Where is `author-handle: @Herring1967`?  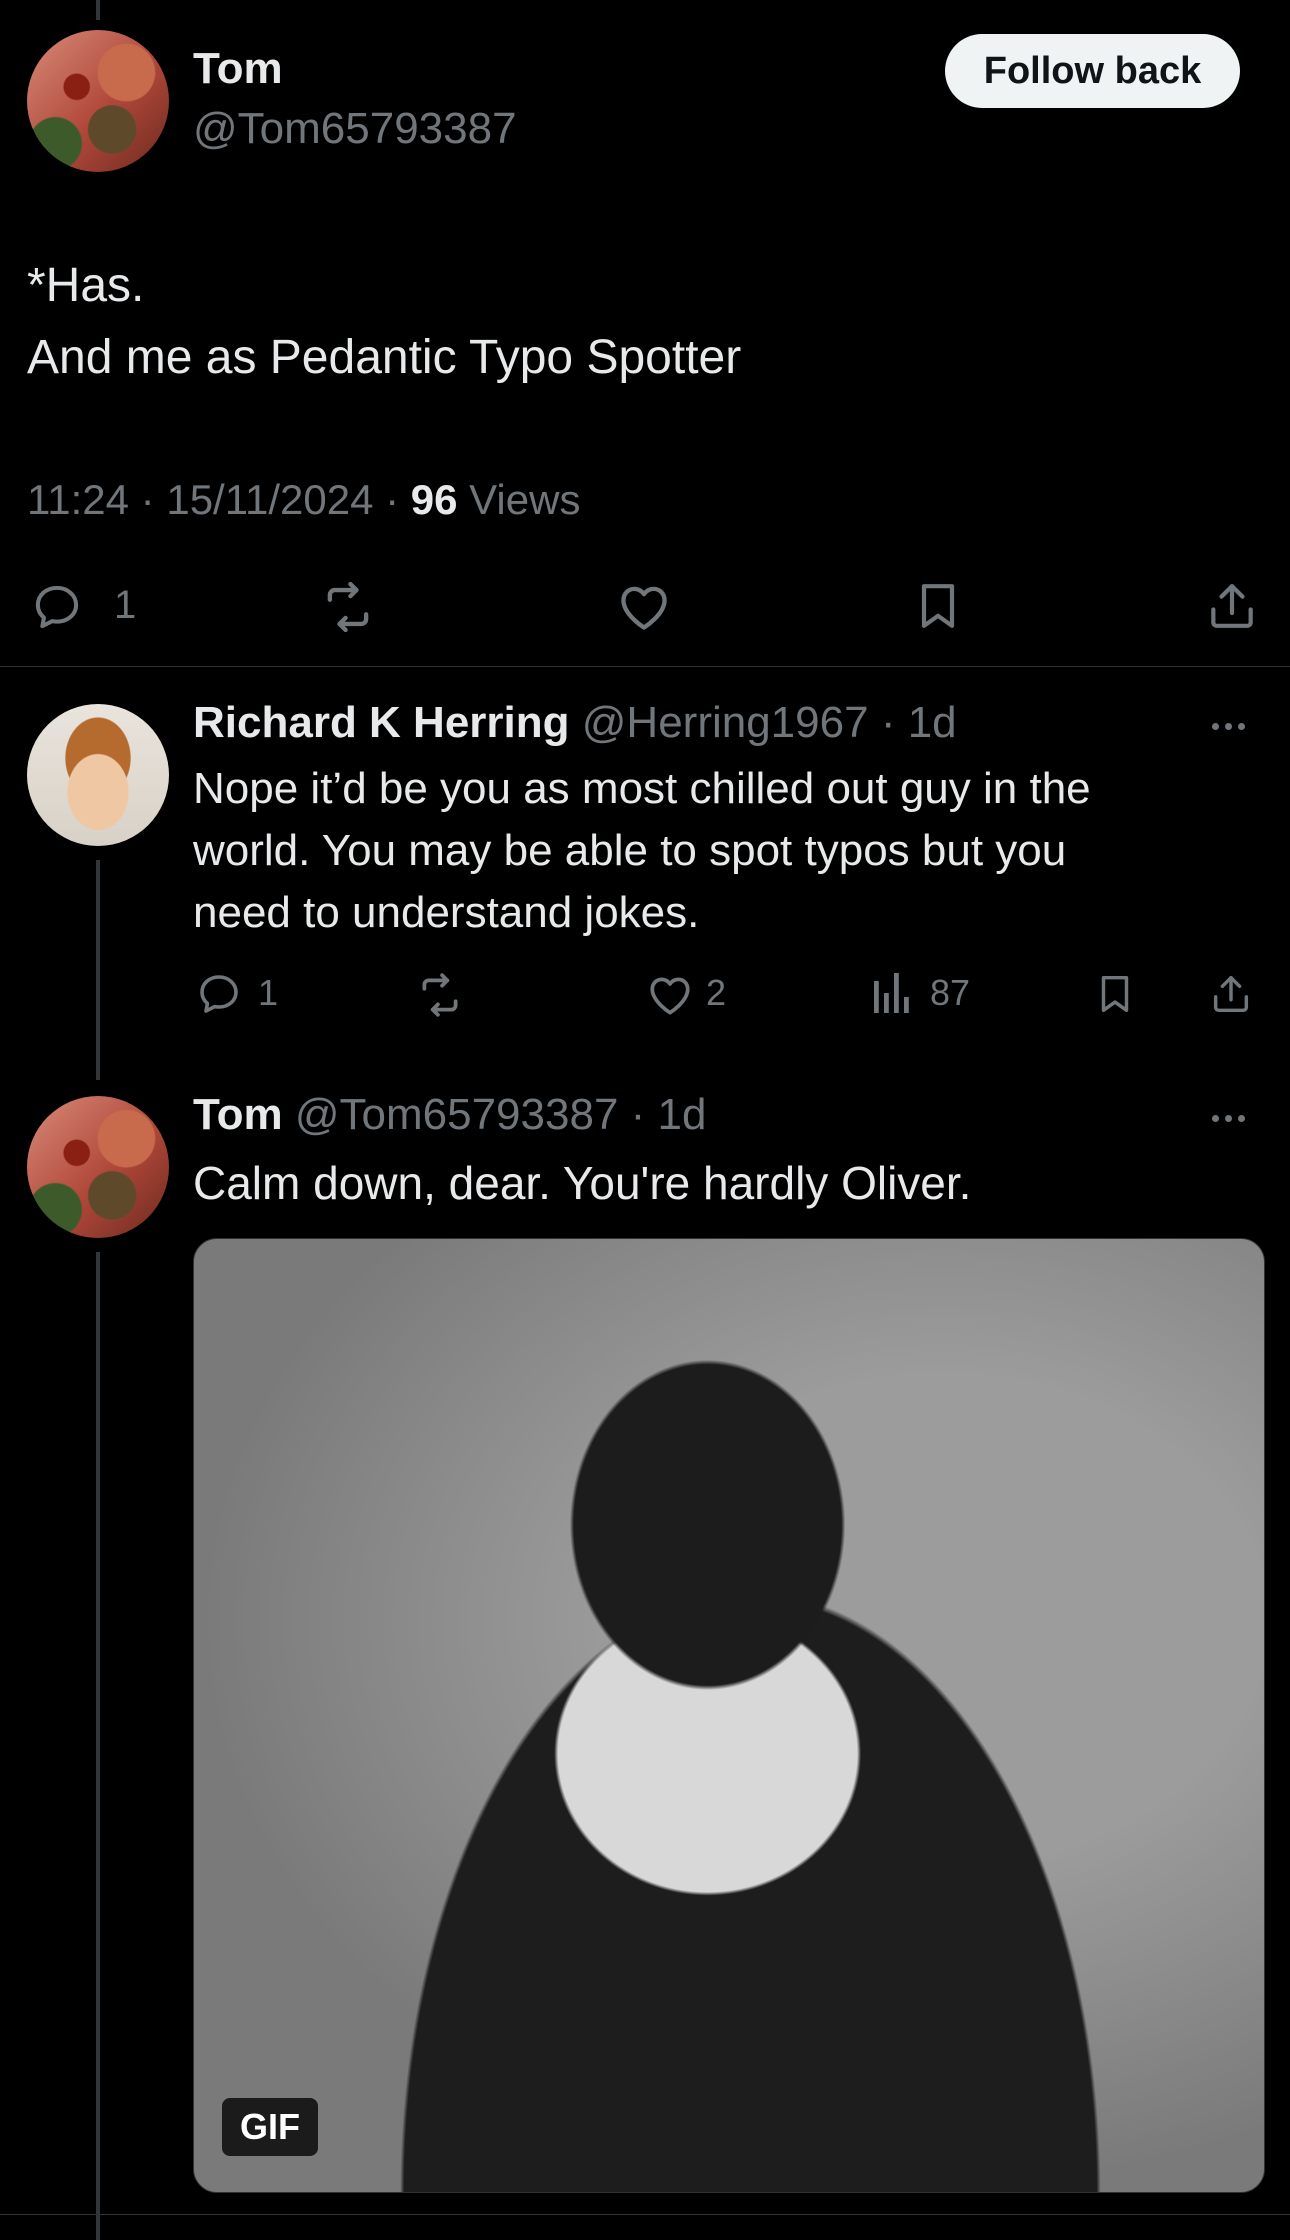
author-handle: @Herring1967 is located at coordinates (725, 722).